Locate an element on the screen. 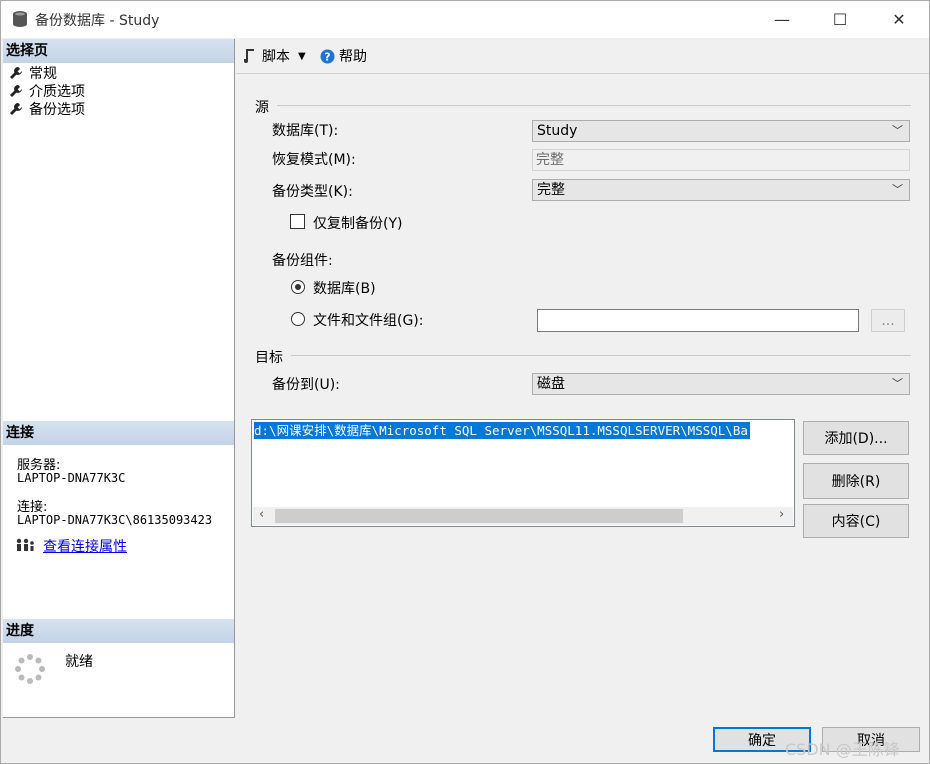 Image resolution: width=930 pixels, height=764 pixels. component-files-label: 文件和文件组(G): is located at coordinates (368, 321).